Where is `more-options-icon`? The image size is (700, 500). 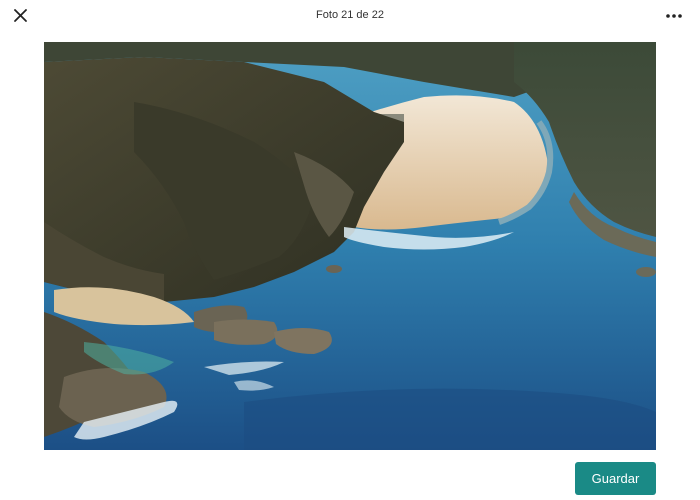 more-options-icon is located at coordinates (674, 16).